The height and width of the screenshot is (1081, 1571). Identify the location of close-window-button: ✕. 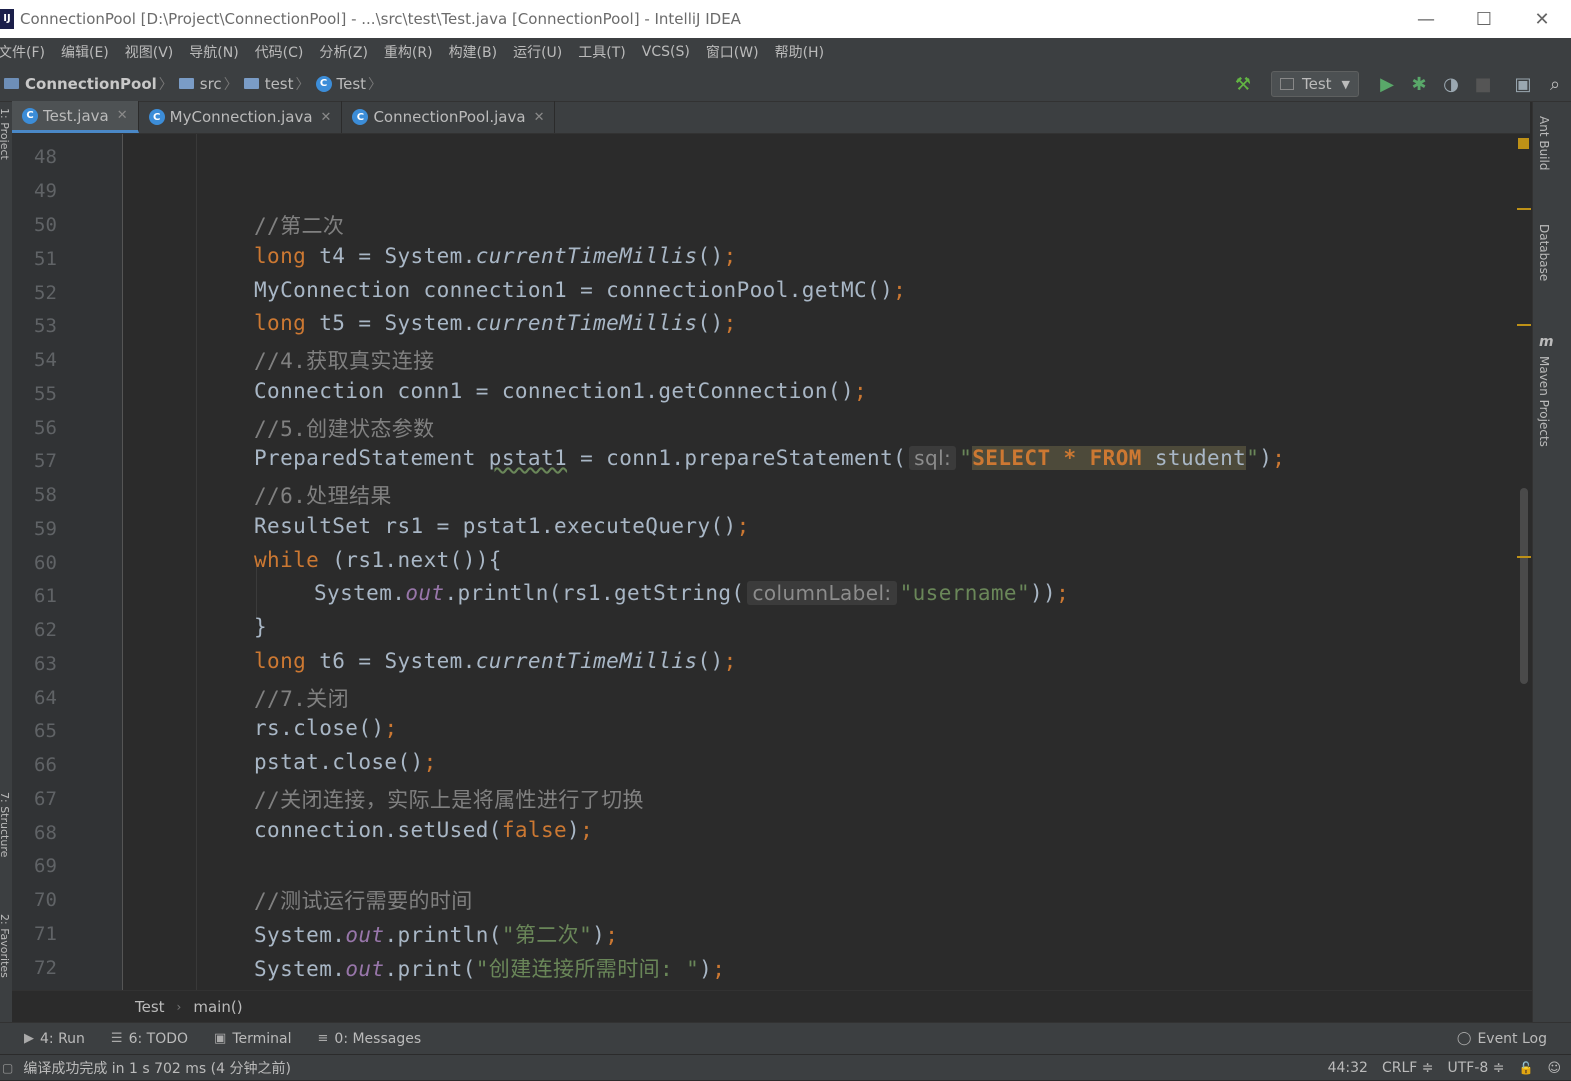
(1542, 19).